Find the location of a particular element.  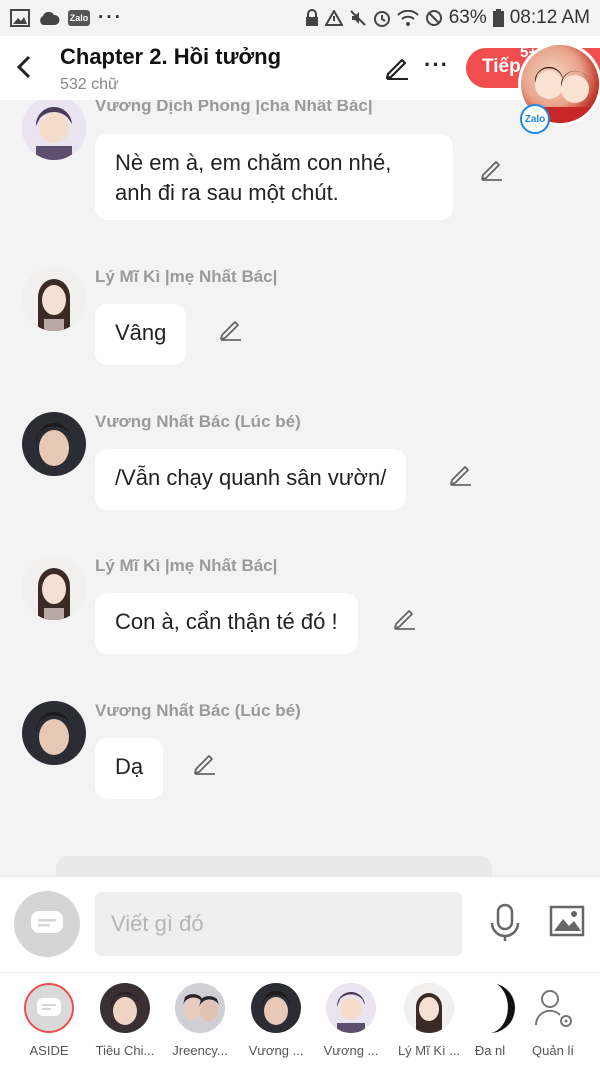

message-text: Vâng is located at coordinates (141, 332).